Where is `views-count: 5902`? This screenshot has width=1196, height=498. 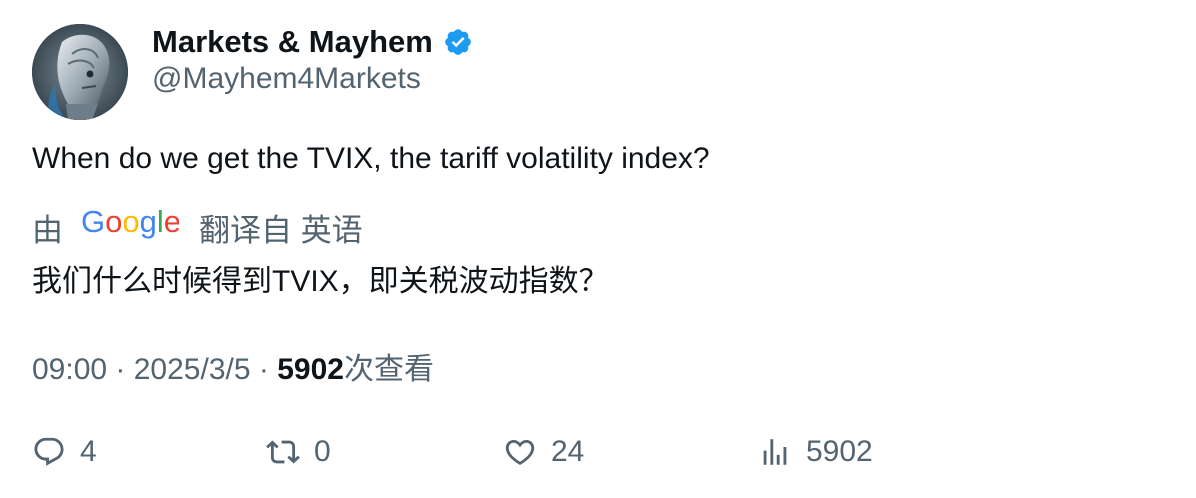
views-count: 5902 is located at coordinates (839, 451).